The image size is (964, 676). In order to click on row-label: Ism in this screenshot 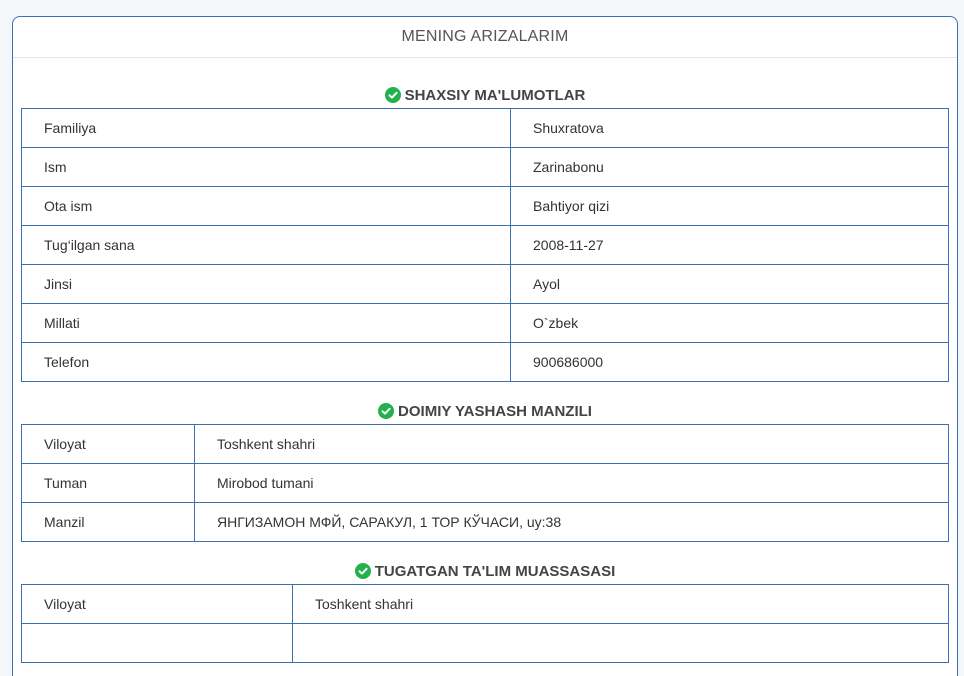, I will do `click(266, 167)`.